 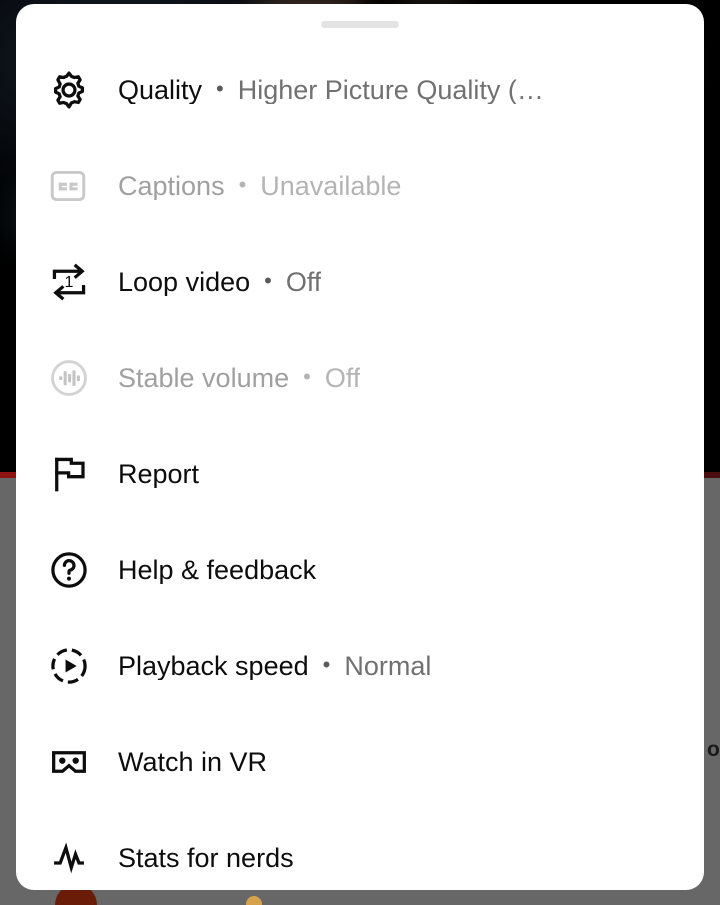 What do you see at coordinates (206, 858) in the screenshot?
I see `menu-item-label: Stats for nerds` at bounding box center [206, 858].